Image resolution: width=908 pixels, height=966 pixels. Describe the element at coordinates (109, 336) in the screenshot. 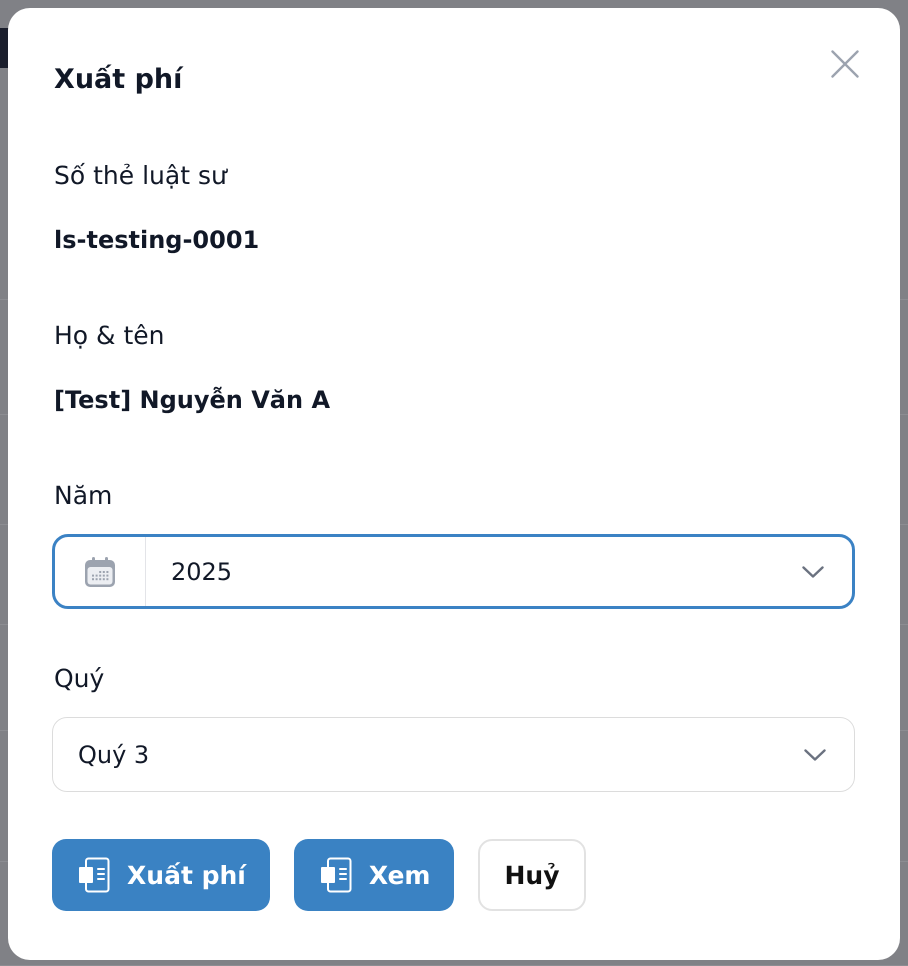

I see `field-label: Họ & tên` at that location.